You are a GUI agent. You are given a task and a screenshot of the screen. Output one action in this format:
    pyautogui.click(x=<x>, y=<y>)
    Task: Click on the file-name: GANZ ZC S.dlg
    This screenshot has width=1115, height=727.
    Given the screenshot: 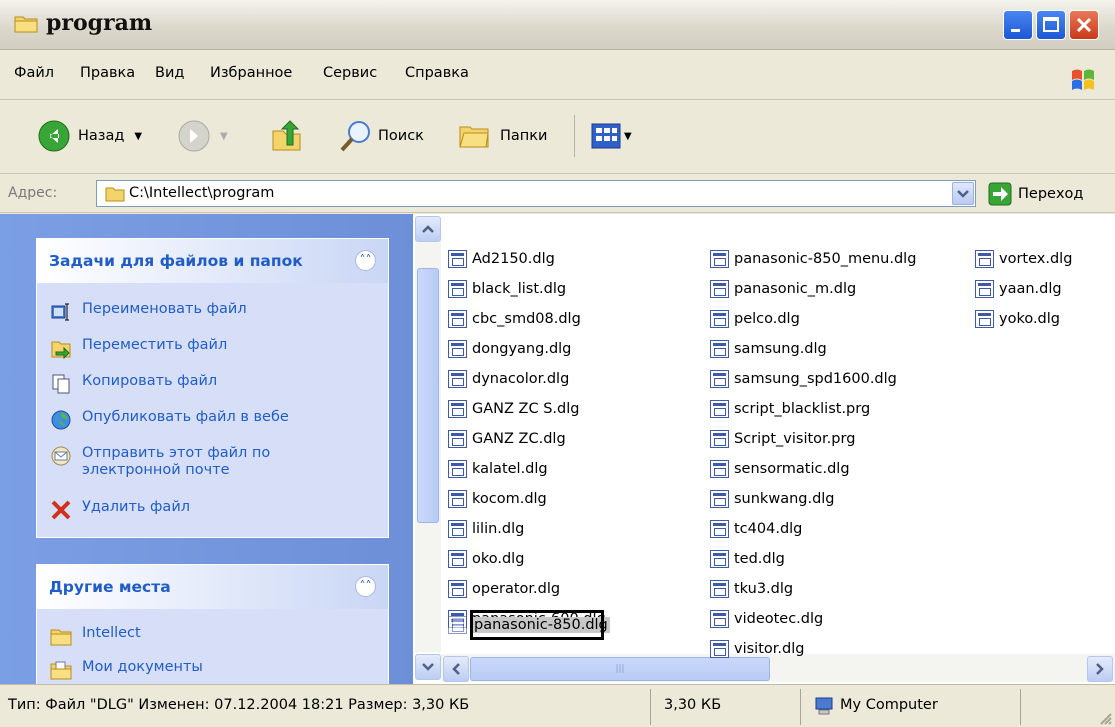 What is the action you would take?
    pyautogui.click(x=526, y=409)
    